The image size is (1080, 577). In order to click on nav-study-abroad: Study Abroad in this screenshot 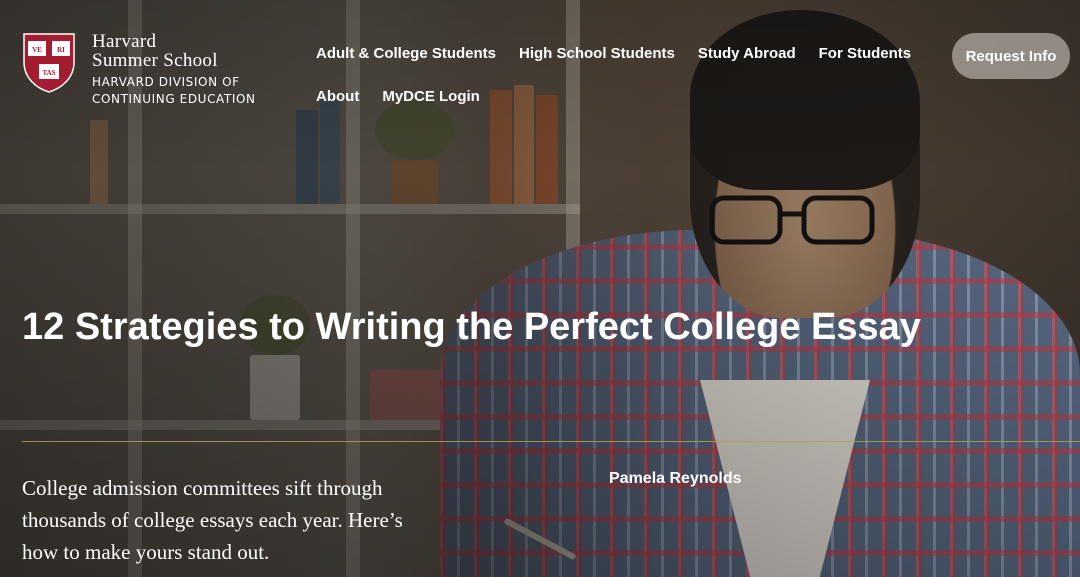, I will do `click(747, 53)`.